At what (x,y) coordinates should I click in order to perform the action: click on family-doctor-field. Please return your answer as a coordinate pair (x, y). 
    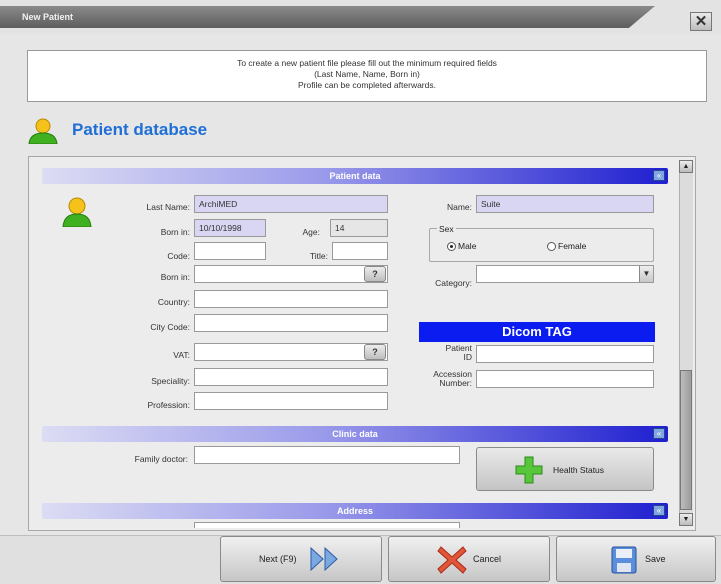
    Looking at the image, I should click on (327, 455).